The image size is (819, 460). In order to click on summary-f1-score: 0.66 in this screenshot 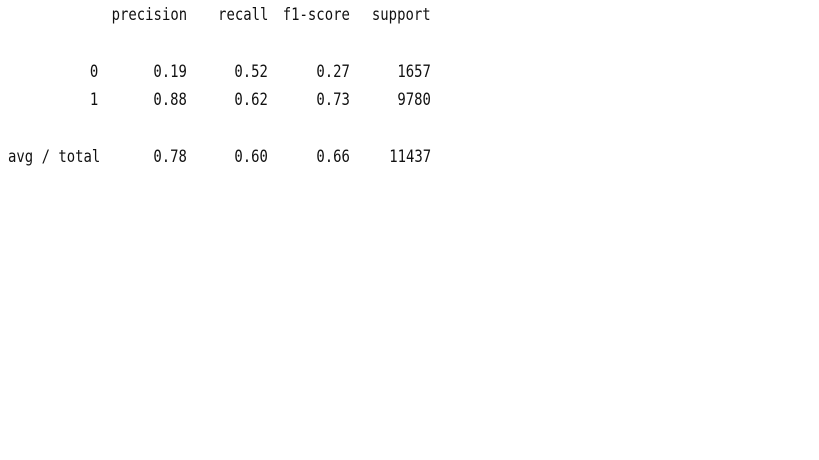, I will do `click(333, 157)`.